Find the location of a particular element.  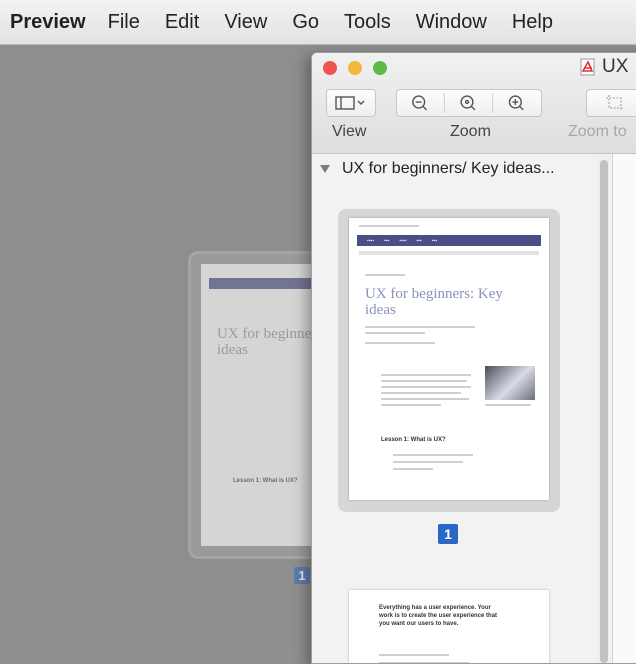

menu-app-preview: Preview is located at coordinates (48, 22).